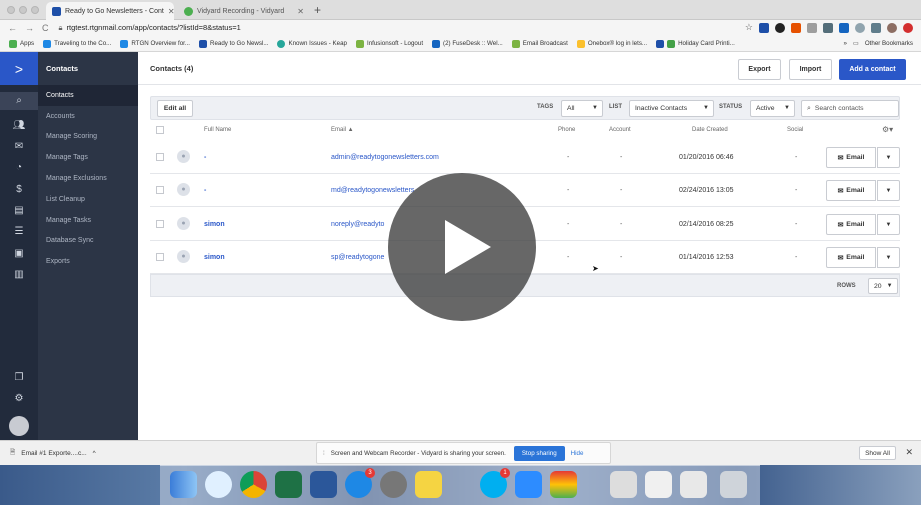 The image size is (921, 505). What do you see at coordinates (288, 484) in the screenshot?
I see `excel-icon` at bounding box center [288, 484].